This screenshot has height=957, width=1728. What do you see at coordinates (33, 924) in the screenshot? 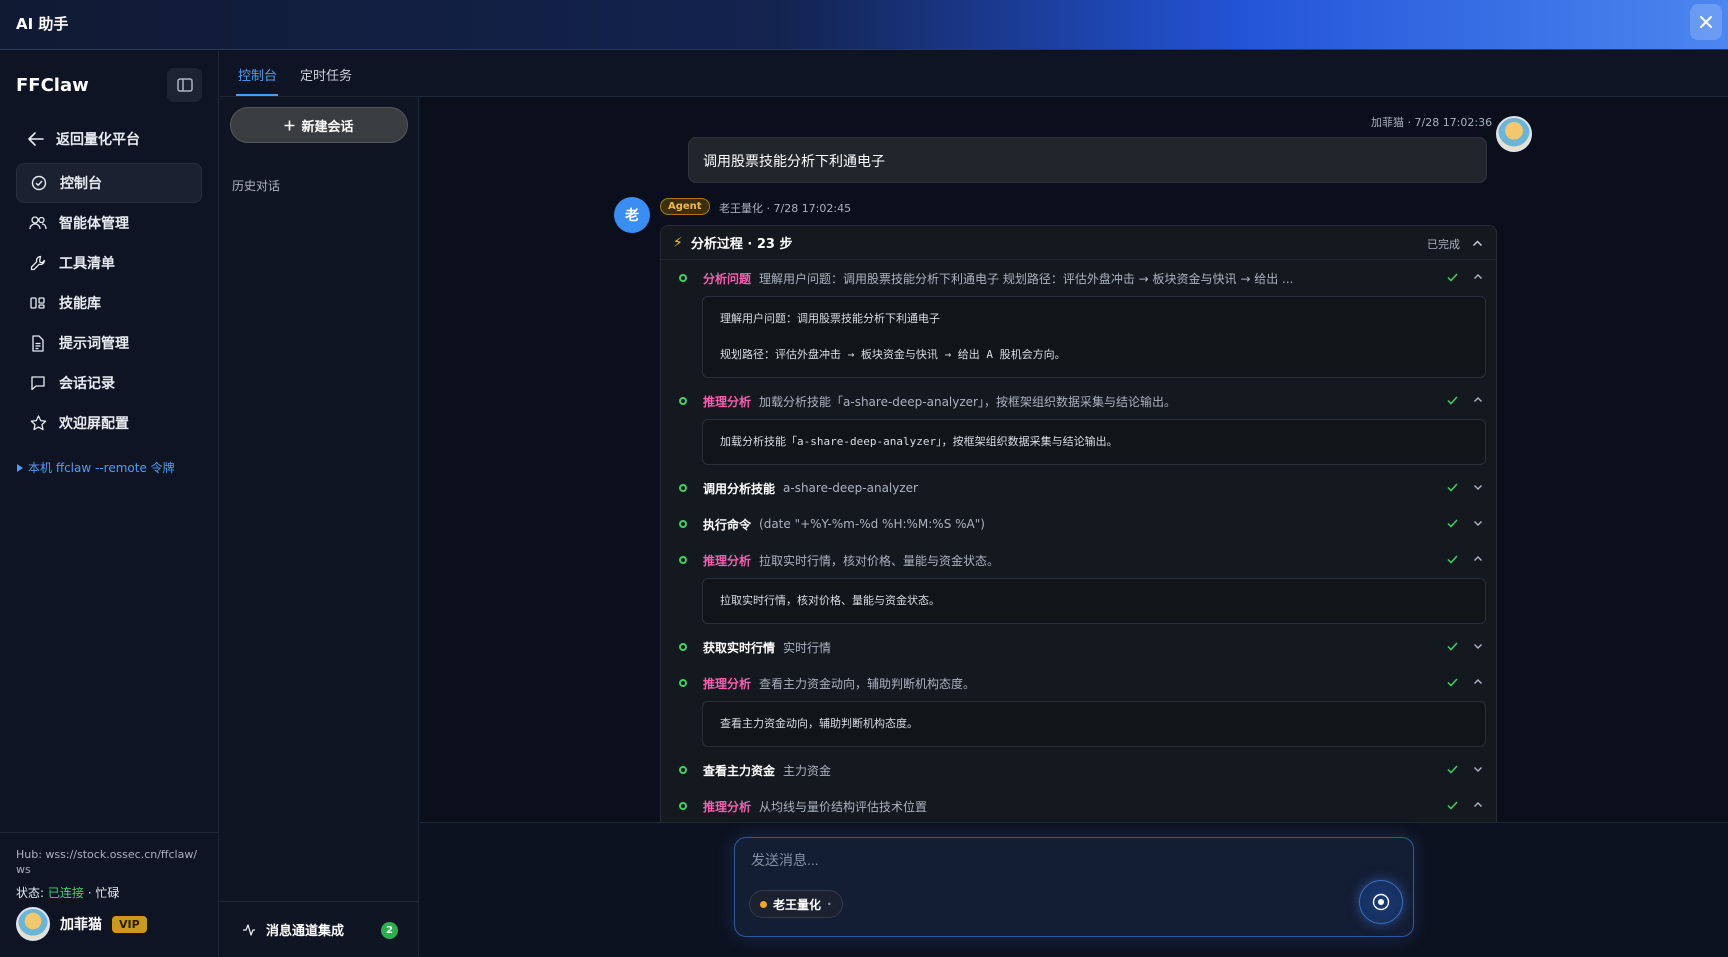
I see `avatar` at bounding box center [33, 924].